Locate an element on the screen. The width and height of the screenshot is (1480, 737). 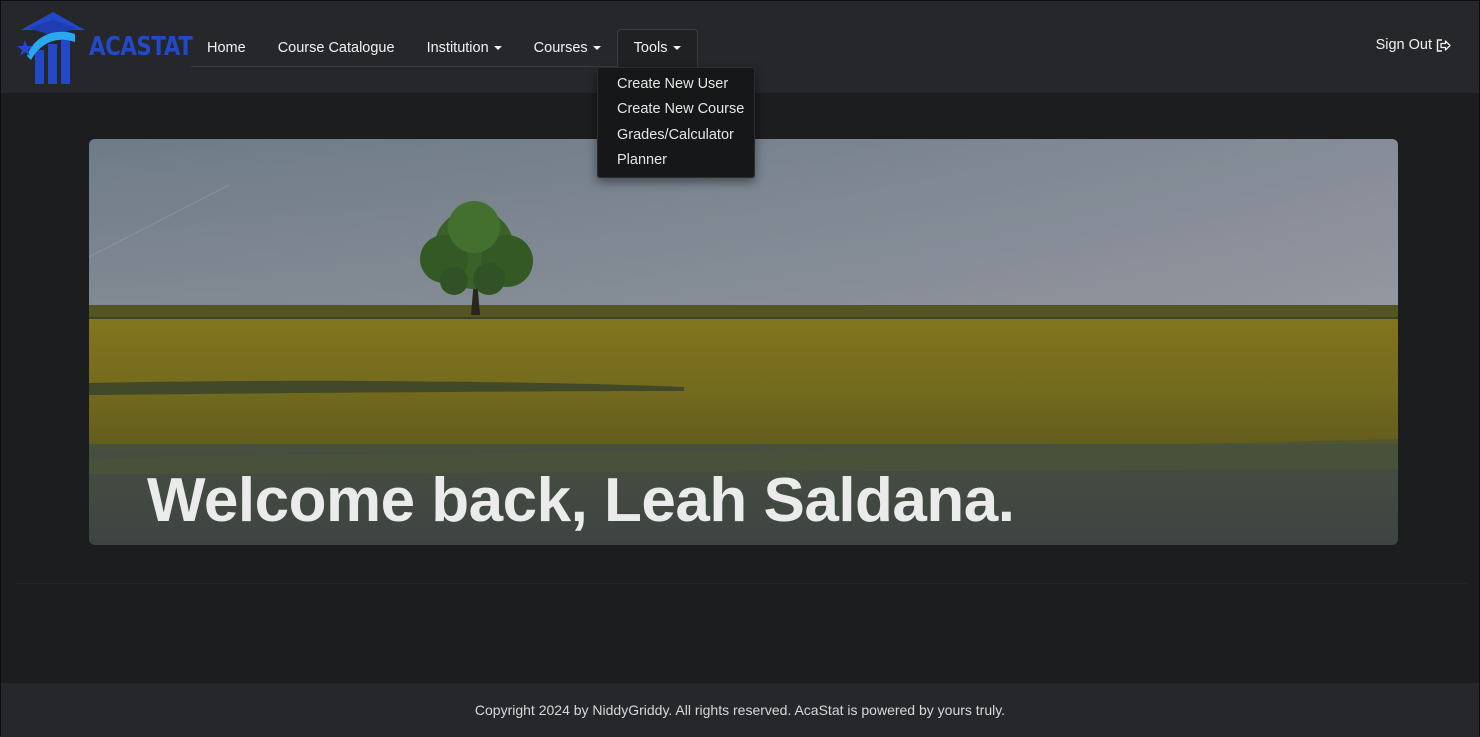
nav-tools-dropdown: Tools is located at coordinates (657, 48).